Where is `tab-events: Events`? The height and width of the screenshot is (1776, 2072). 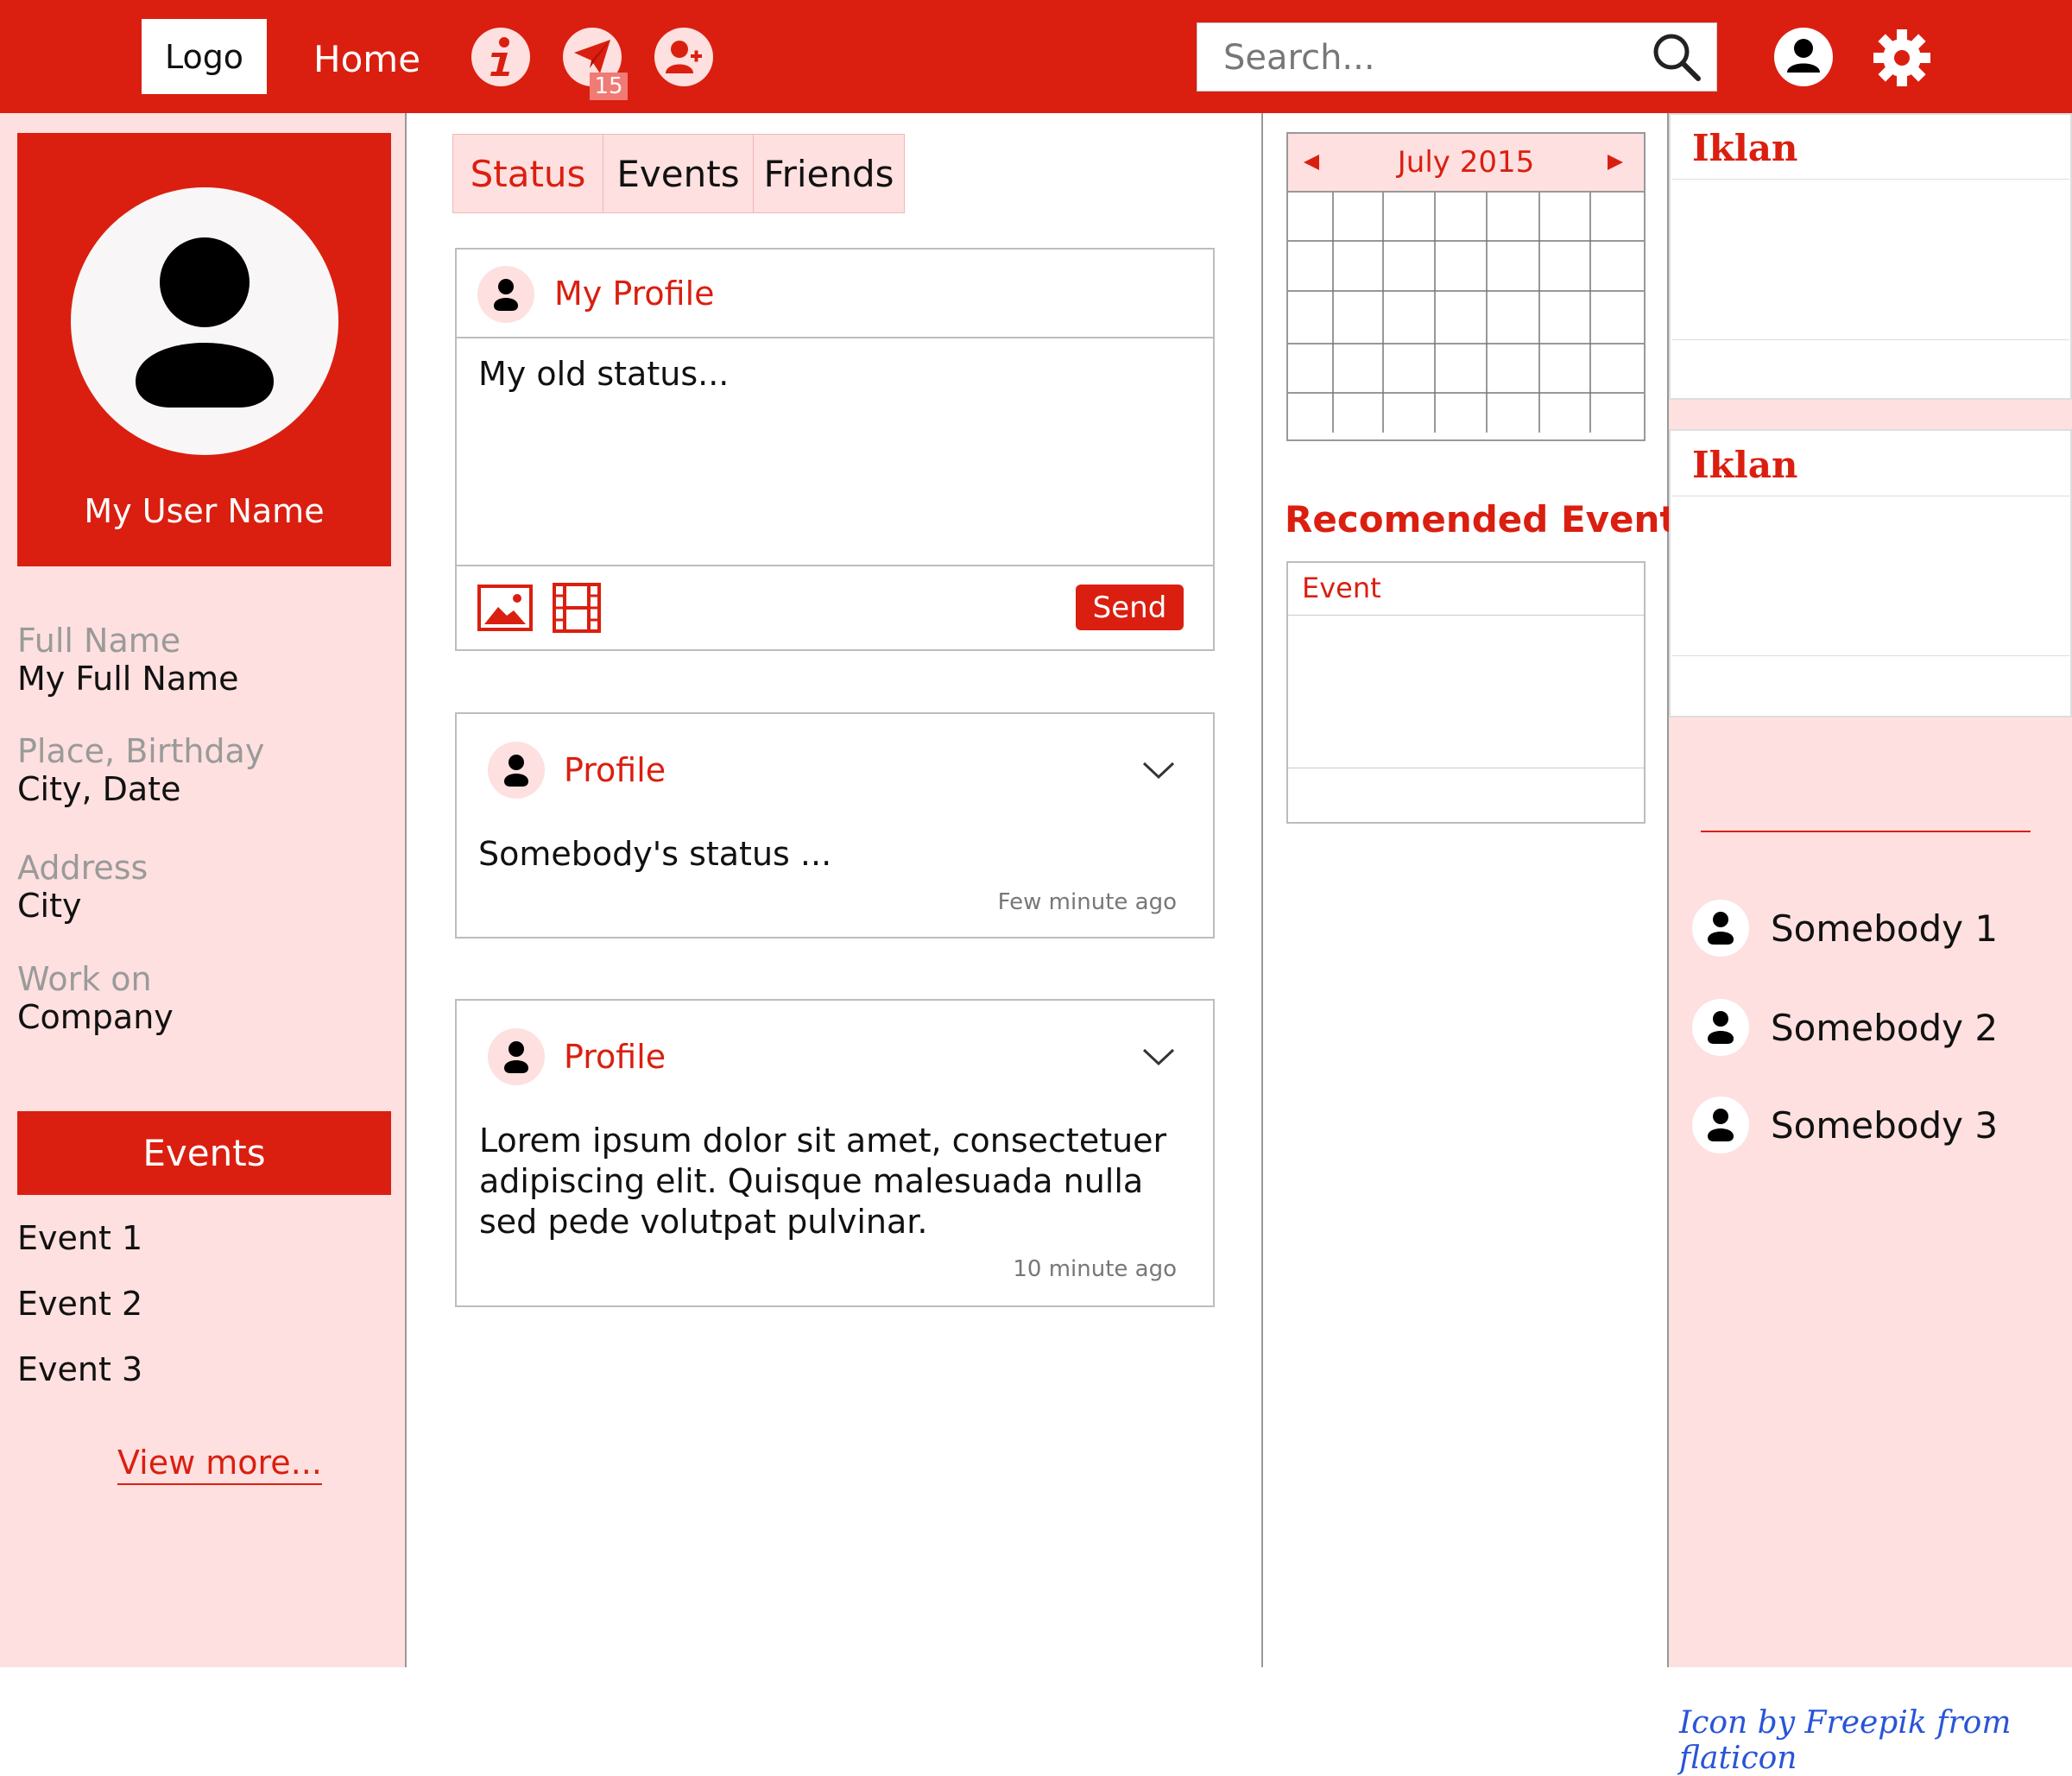 tab-events: Events is located at coordinates (678, 173).